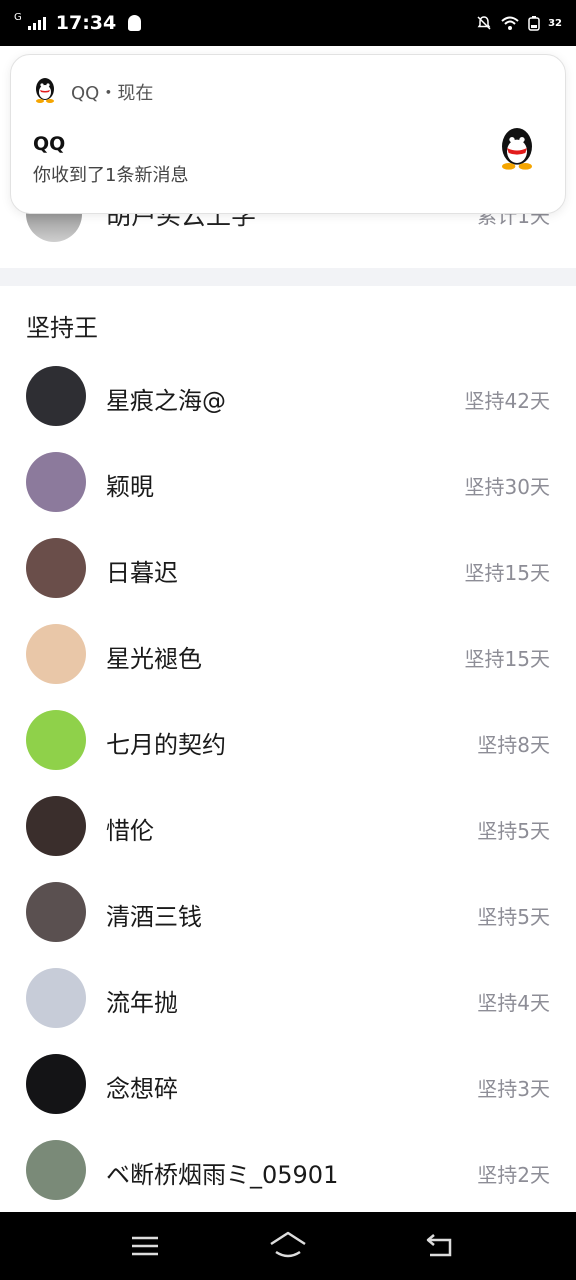 This screenshot has height=1280, width=576. What do you see at coordinates (288, 485) in the screenshot?
I see `list-item: 颖晛 坚持30天` at bounding box center [288, 485].